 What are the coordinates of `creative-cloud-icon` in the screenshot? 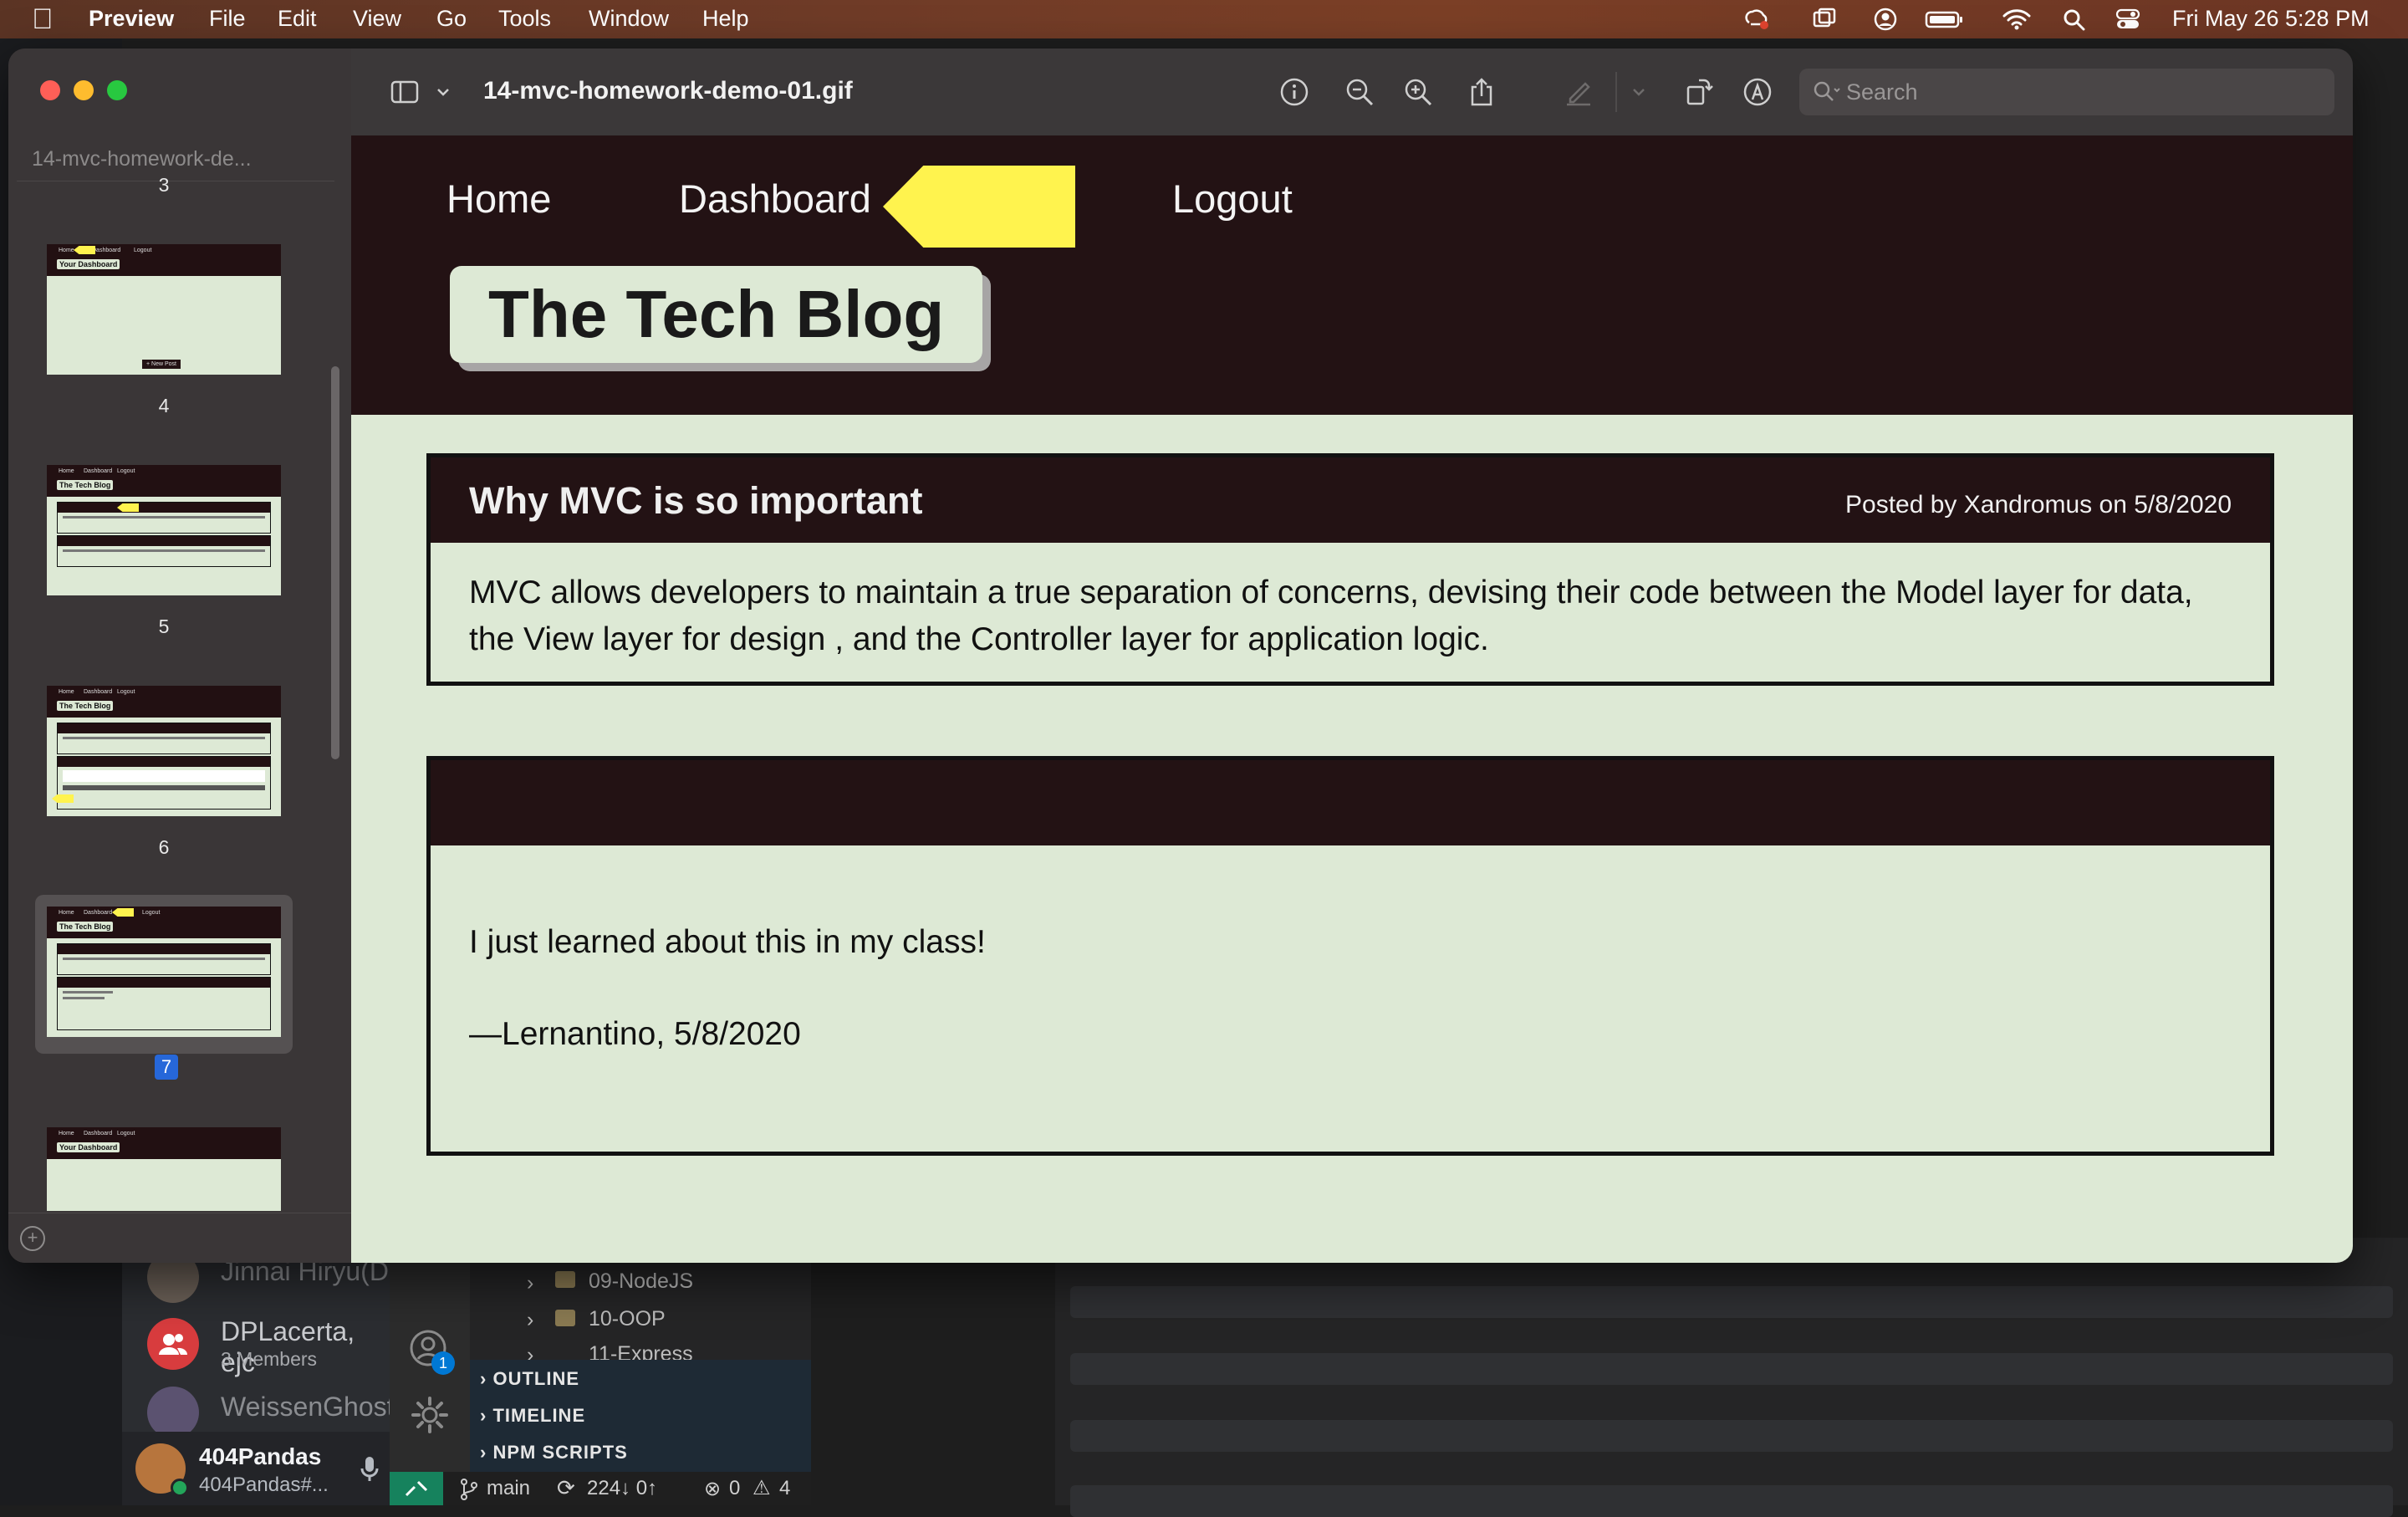 It's located at (1757, 19).